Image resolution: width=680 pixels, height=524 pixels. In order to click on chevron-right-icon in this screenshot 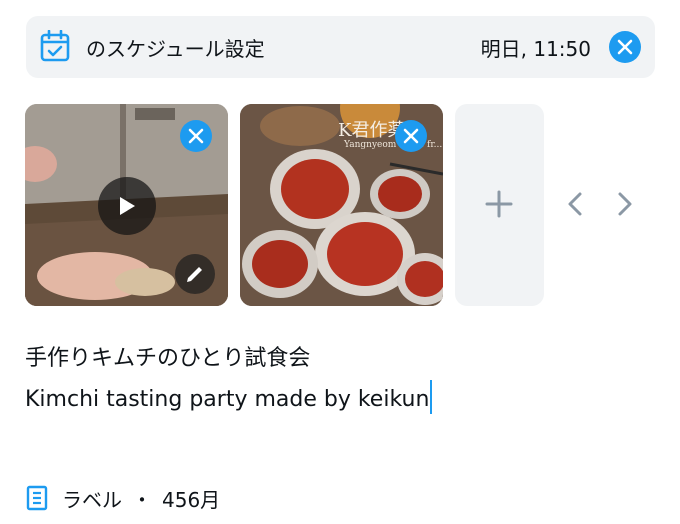, I will do `click(625, 204)`.